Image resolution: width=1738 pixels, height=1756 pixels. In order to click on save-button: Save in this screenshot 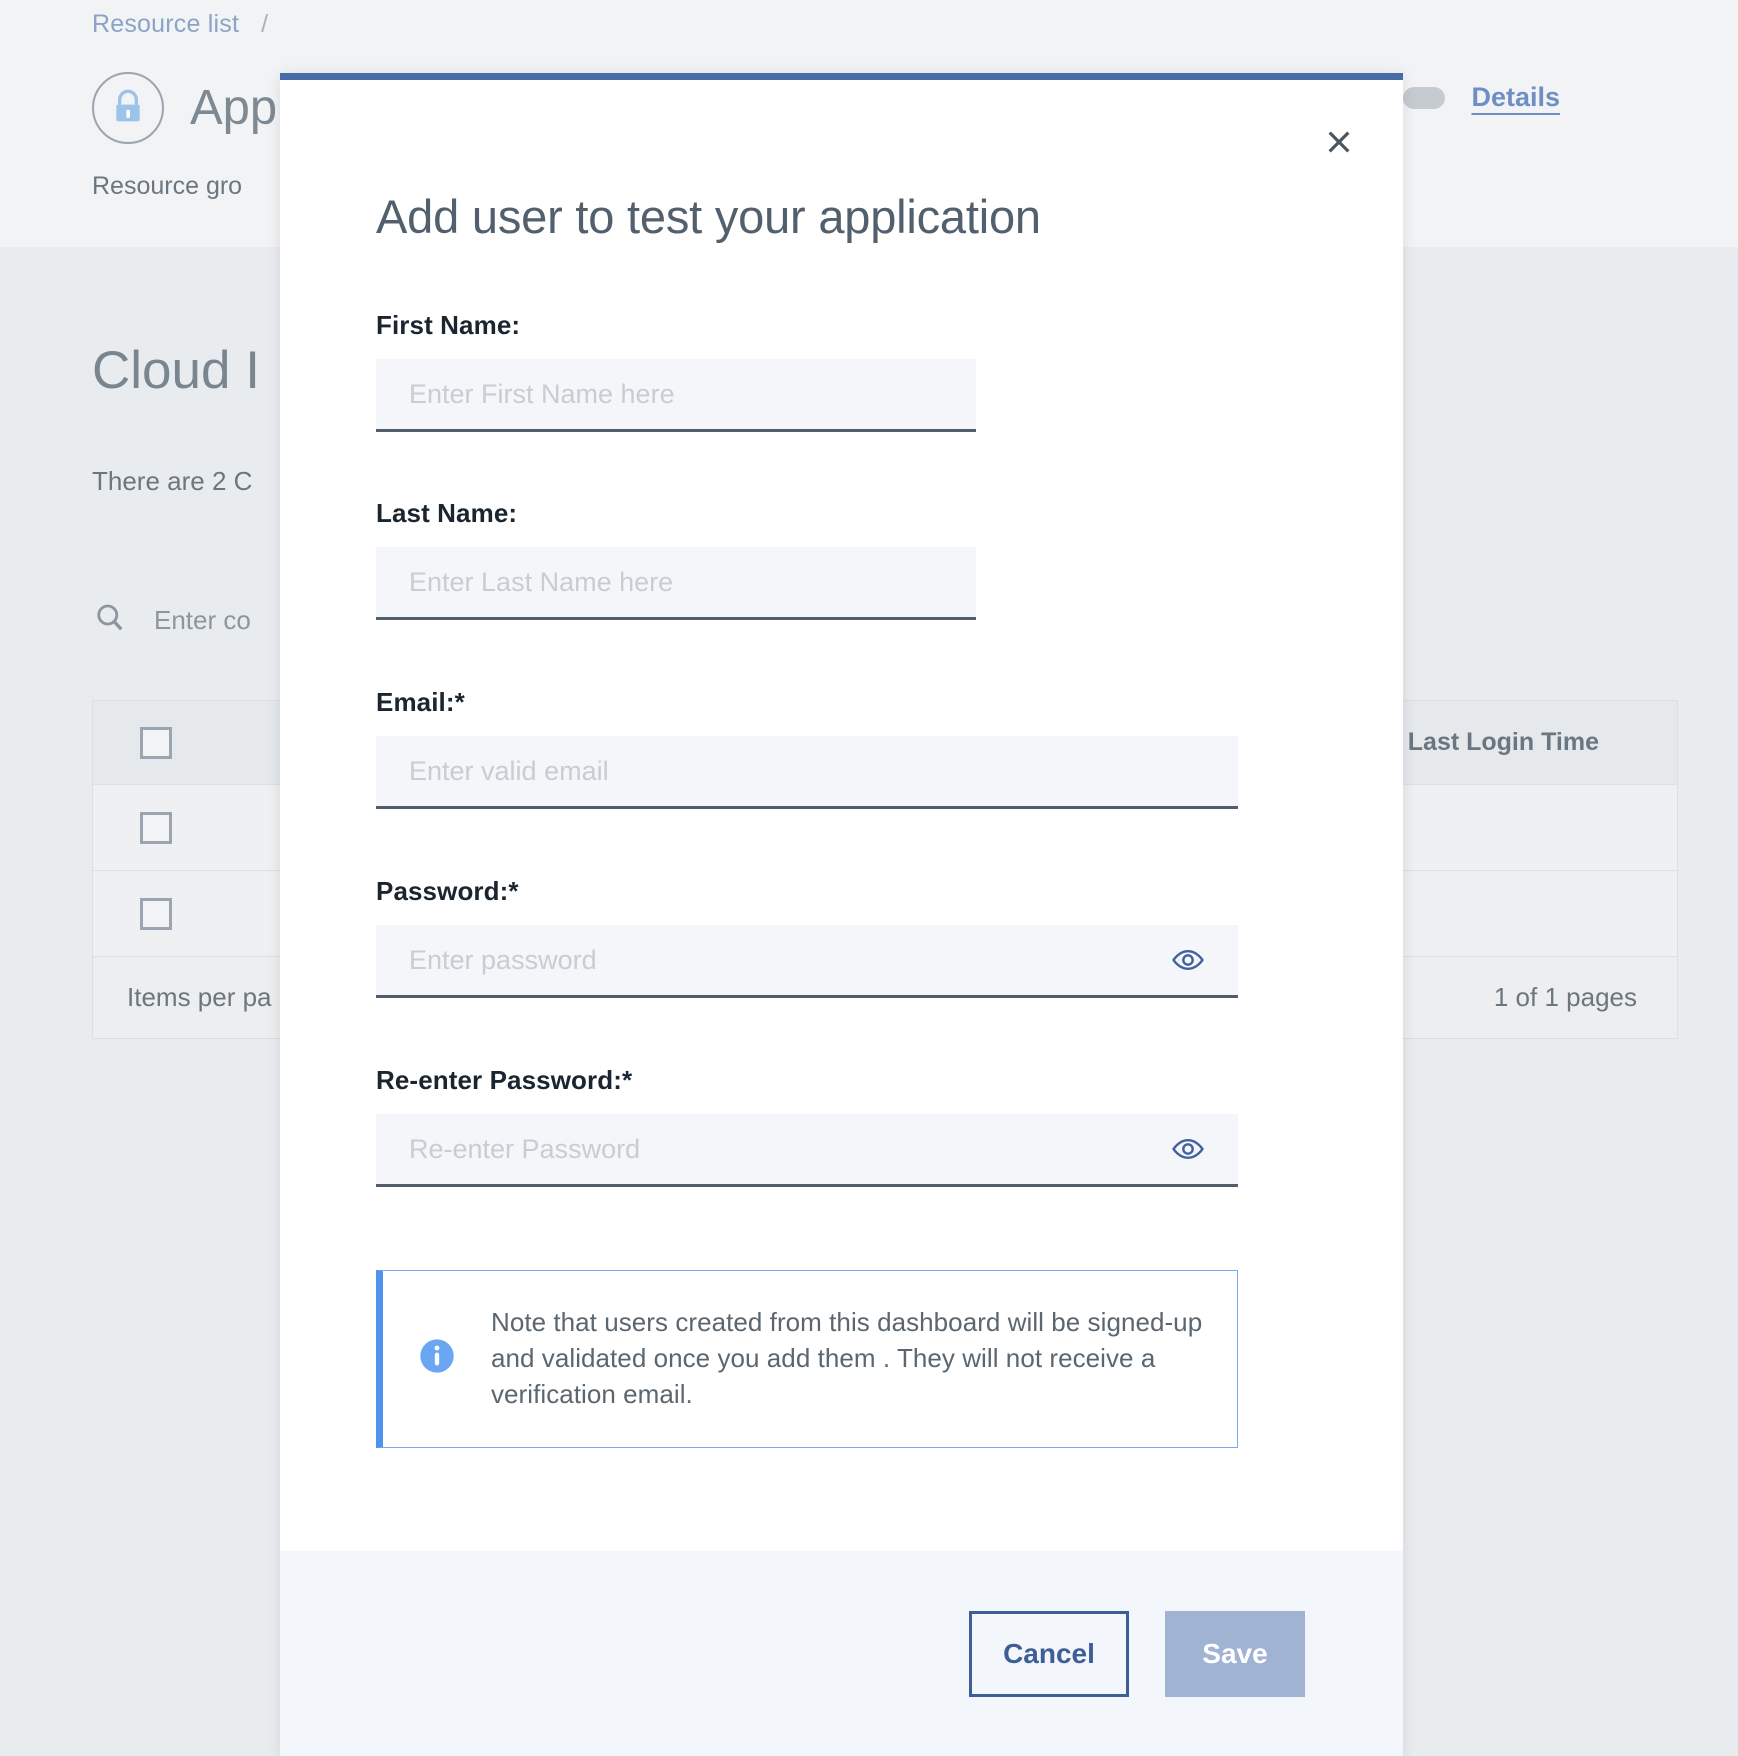, I will do `click(1235, 1653)`.